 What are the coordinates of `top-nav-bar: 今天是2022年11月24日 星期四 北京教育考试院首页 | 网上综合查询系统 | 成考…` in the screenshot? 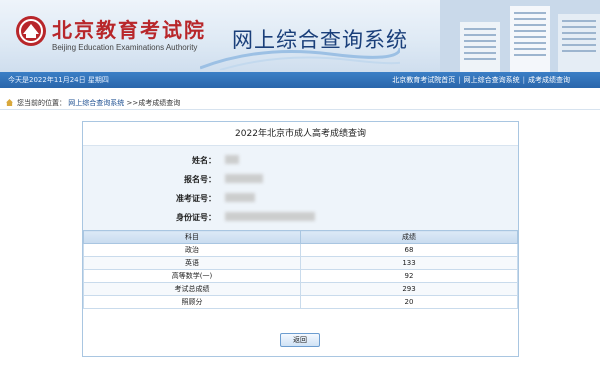 It's located at (300, 80).